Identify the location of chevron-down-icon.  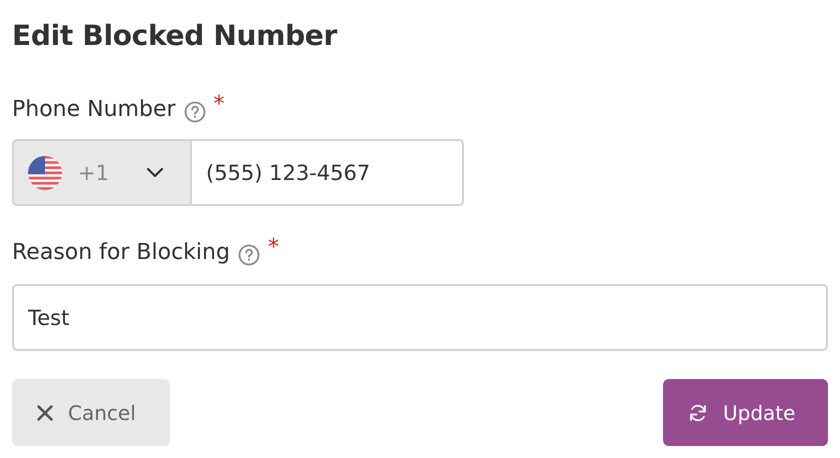
(155, 172).